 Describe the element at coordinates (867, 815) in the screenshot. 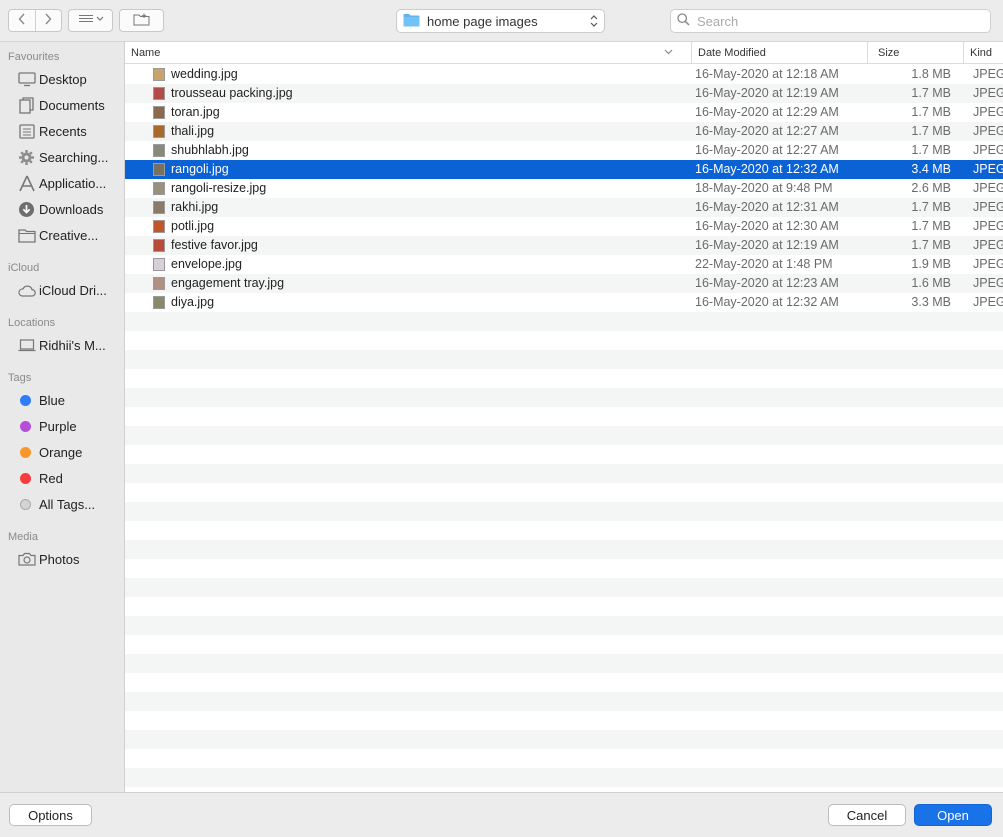

I see `cancel-button: Cancel` at that location.